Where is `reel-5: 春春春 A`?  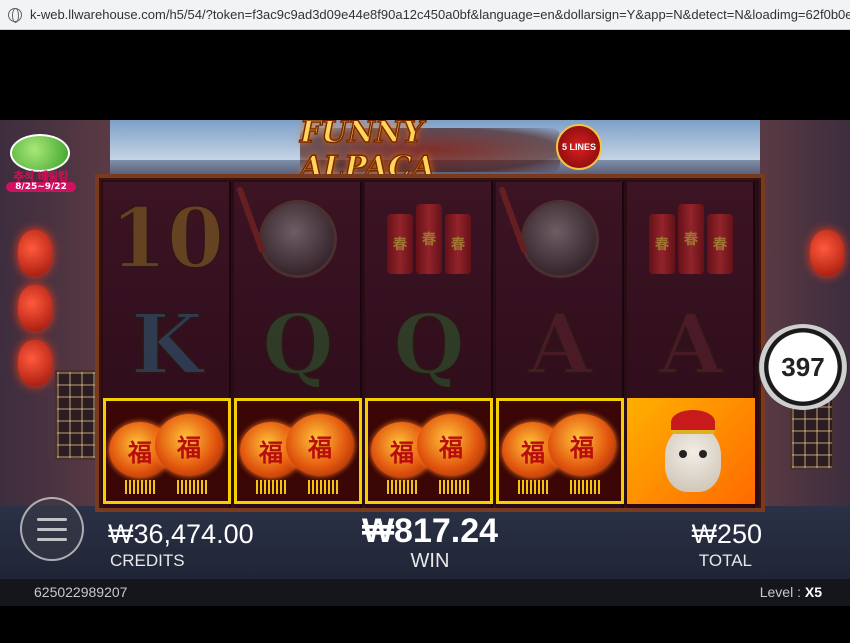
reel-5: 春春春 A is located at coordinates (691, 345).